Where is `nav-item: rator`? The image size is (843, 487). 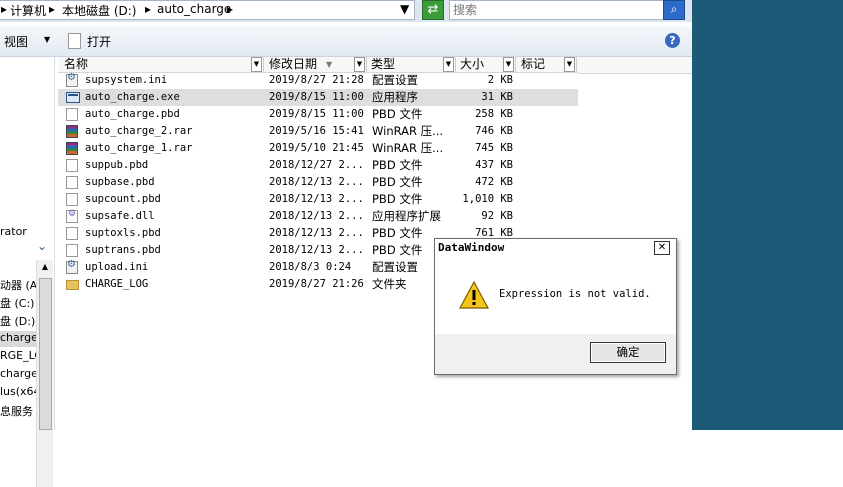 nav-item: rator is located at coordinates (13, 231).